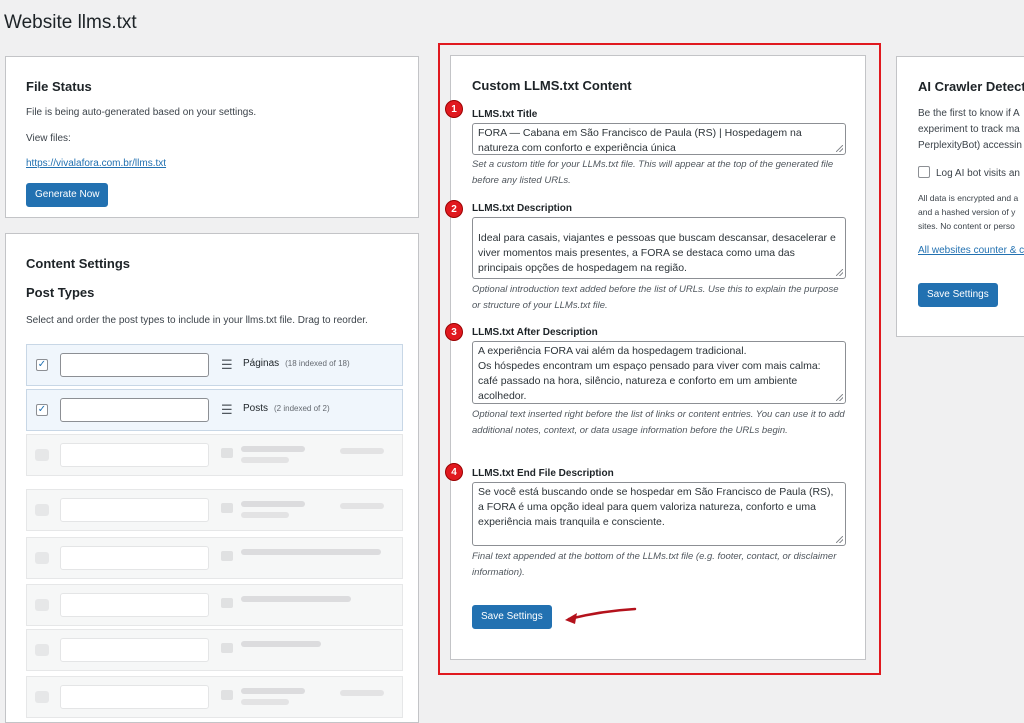  I want to click on page-title: Website llms.txt, so click(70, 22).